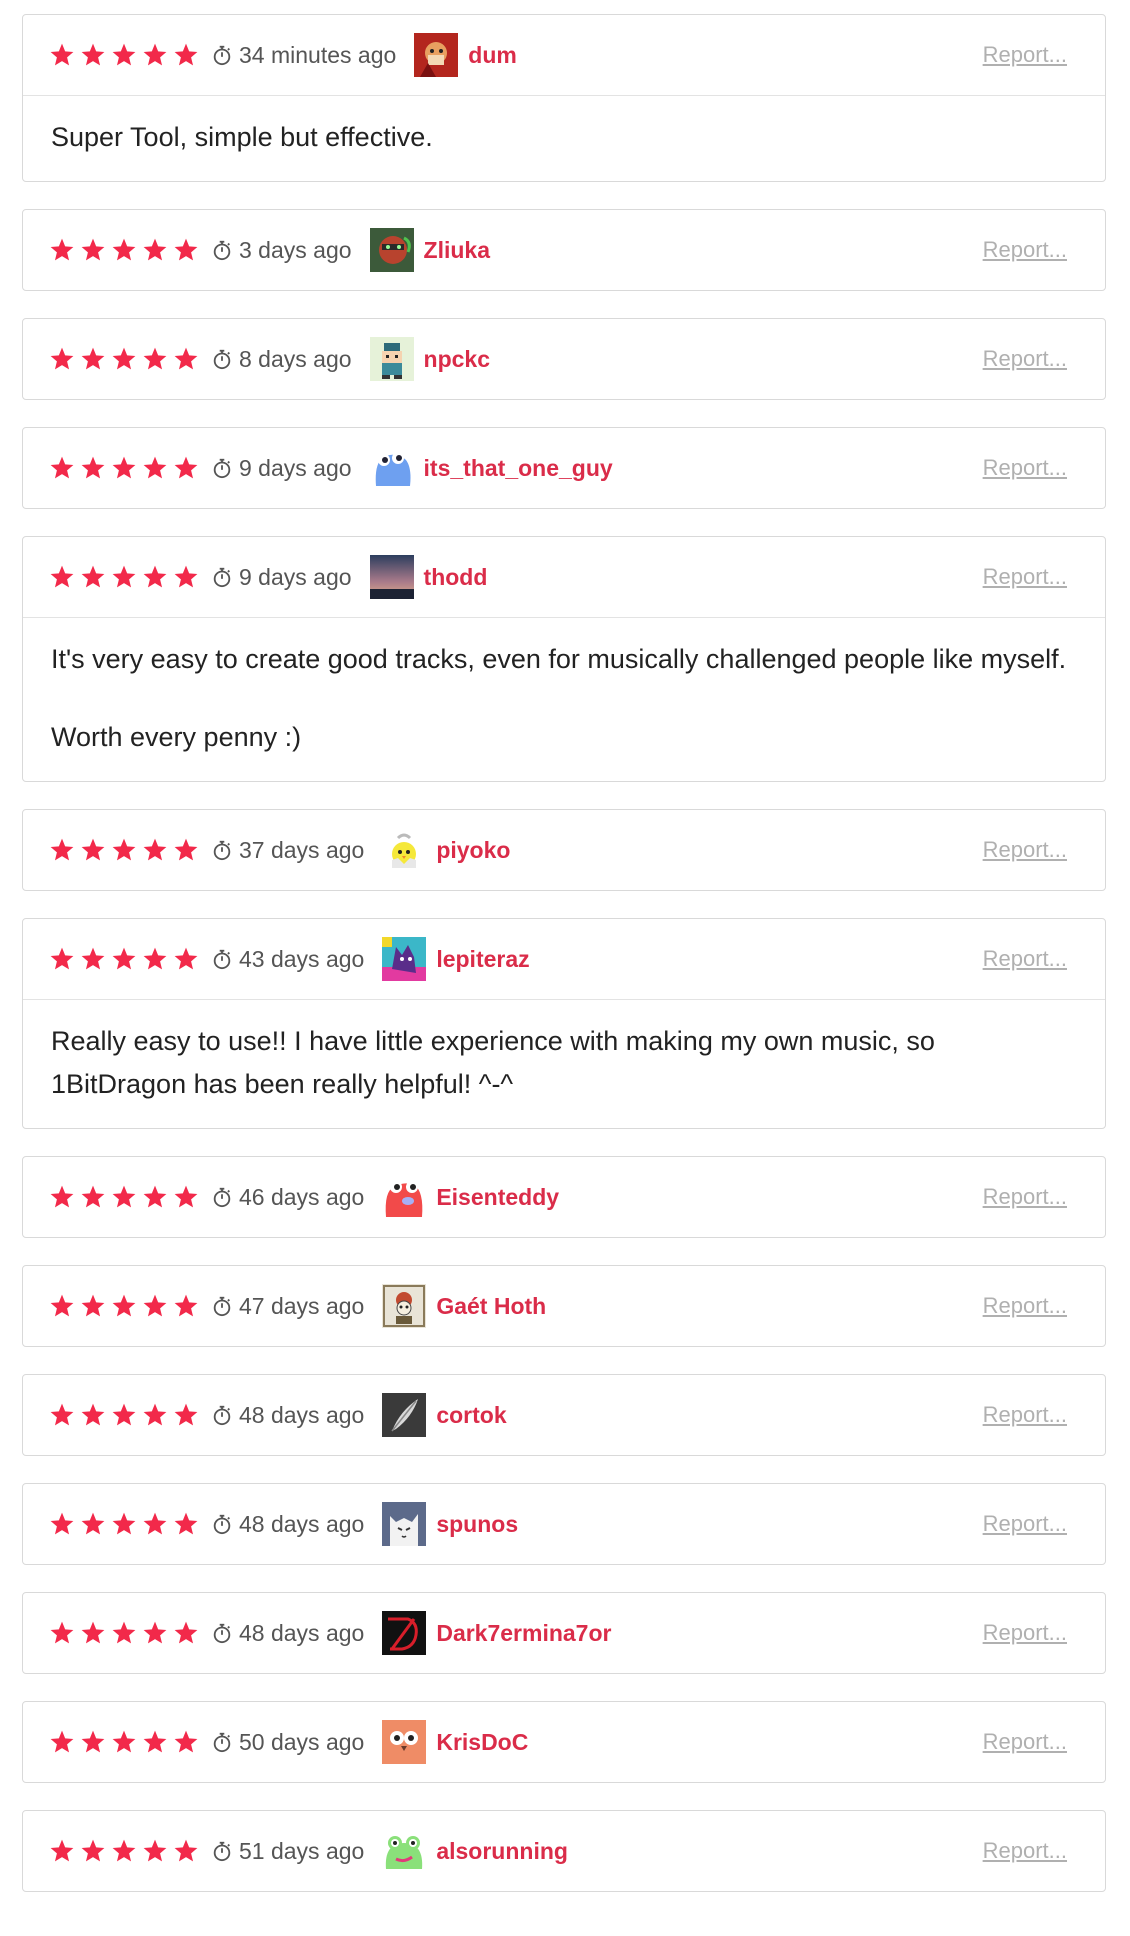 Image resolution: width=1130 pixels, height=1936 pixels. Describe the element at coordinates (482, 959) in the screenshot. I see `username-link: lepiteraz` at that location.